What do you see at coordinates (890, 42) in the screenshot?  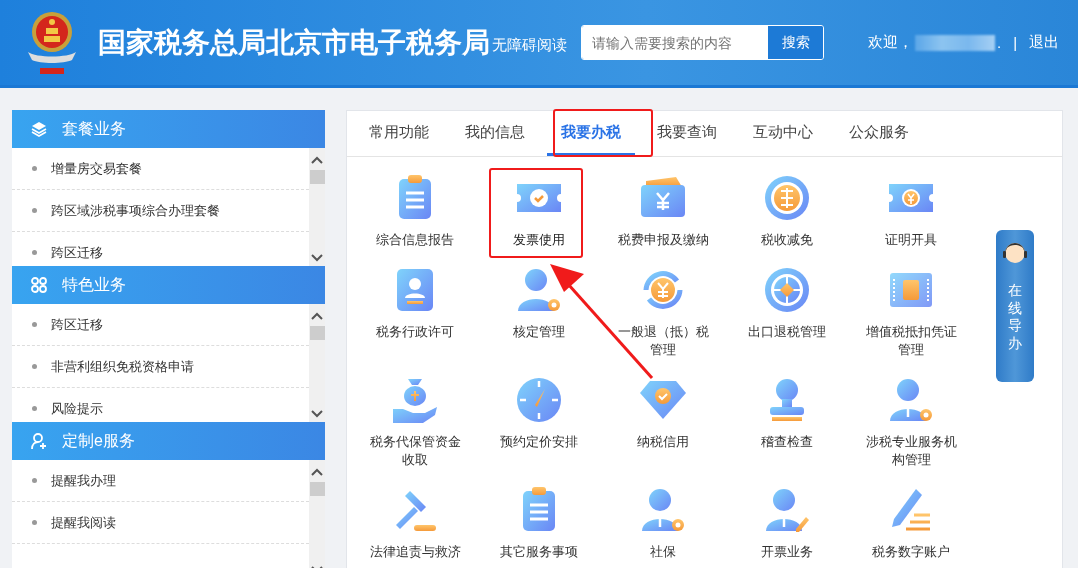 I see `welcome-text: 欢迎，` at bounding box center [890, 42].